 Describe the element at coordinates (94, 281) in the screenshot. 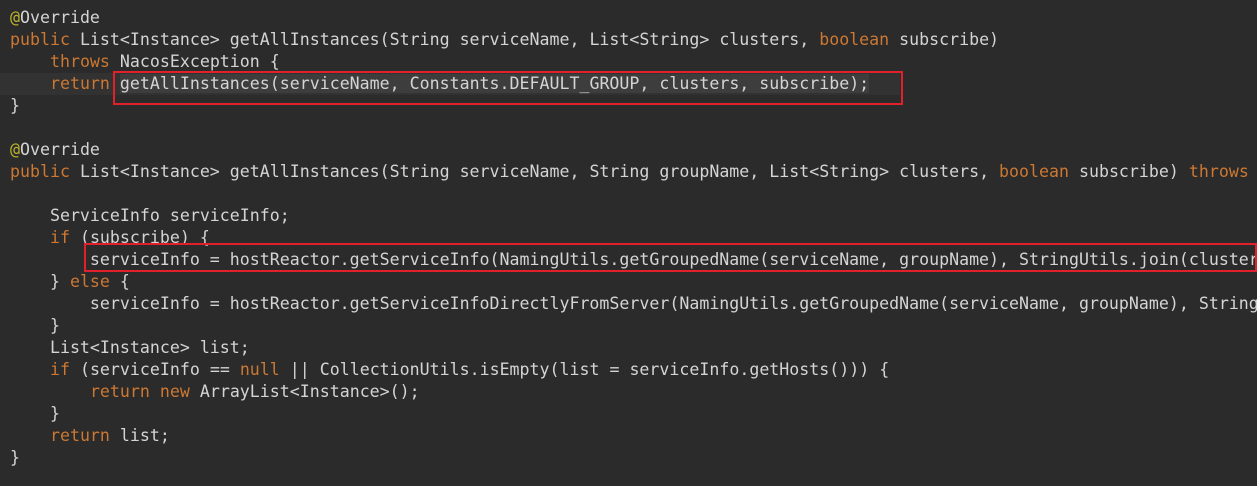

I see `code-token: else` at that location.